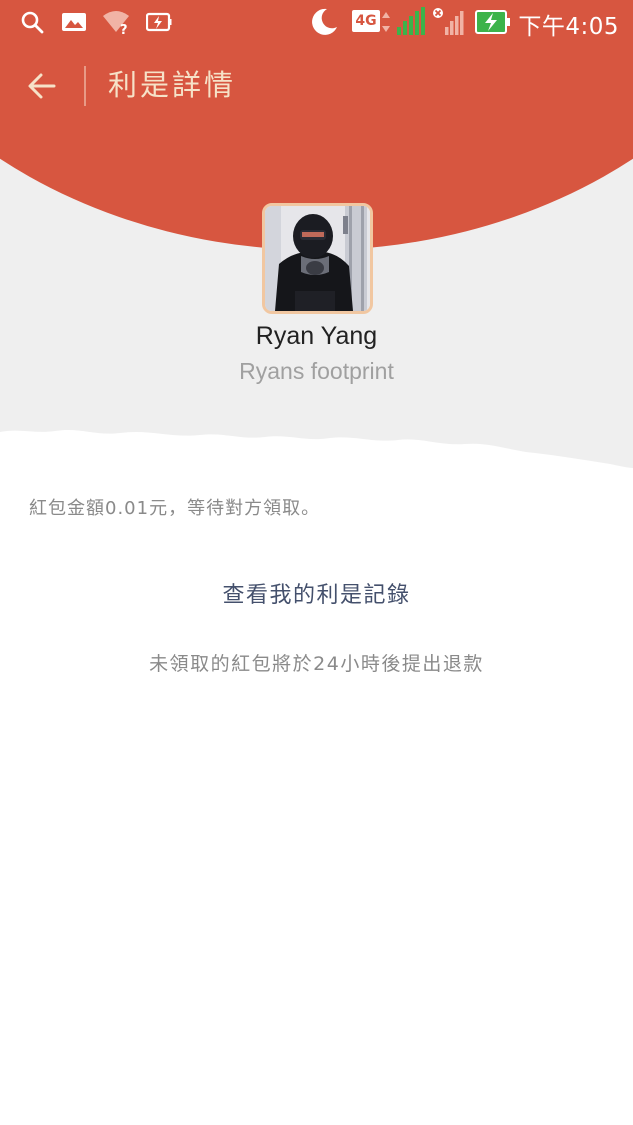  I want to click on avatar, so click(317, 258).